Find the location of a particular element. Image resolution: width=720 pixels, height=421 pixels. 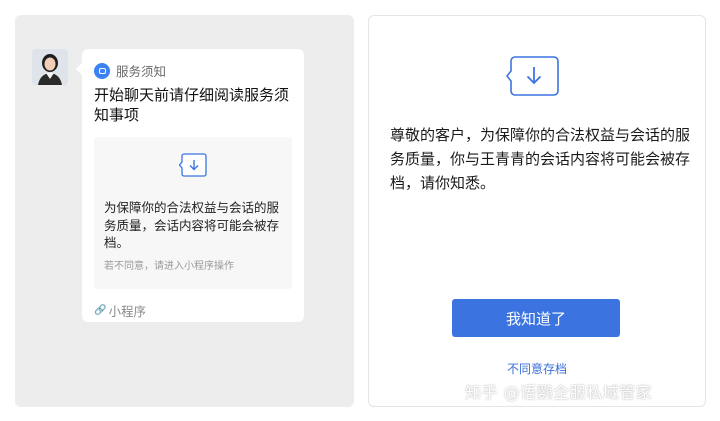

miniprogram-footer: 🔗 小程序 is located at coordinates (120, 310).